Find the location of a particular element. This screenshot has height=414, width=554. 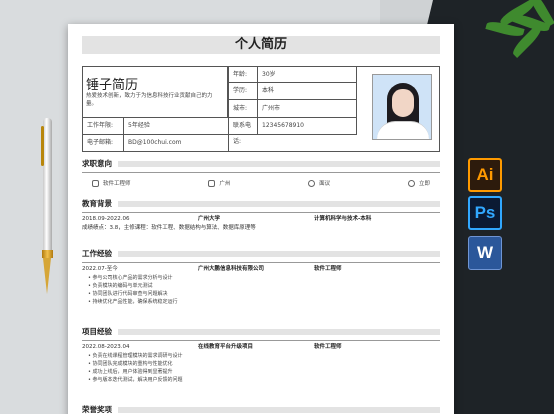

exp-label: 工作年限: is located at coordinates (103, 126).